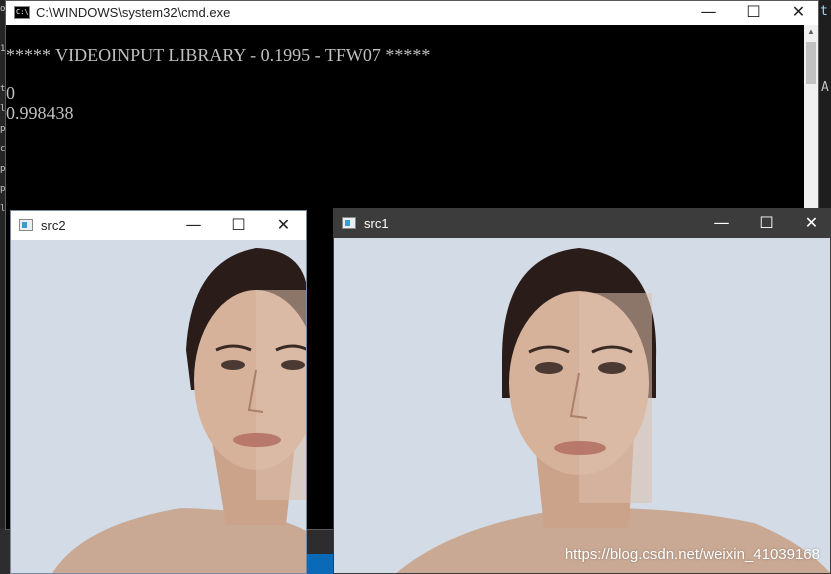 The image size is (831, 574). Describe the element at coordinates (22, 12) in the screenshot. I see `cmd-icon: C:\` at that location.